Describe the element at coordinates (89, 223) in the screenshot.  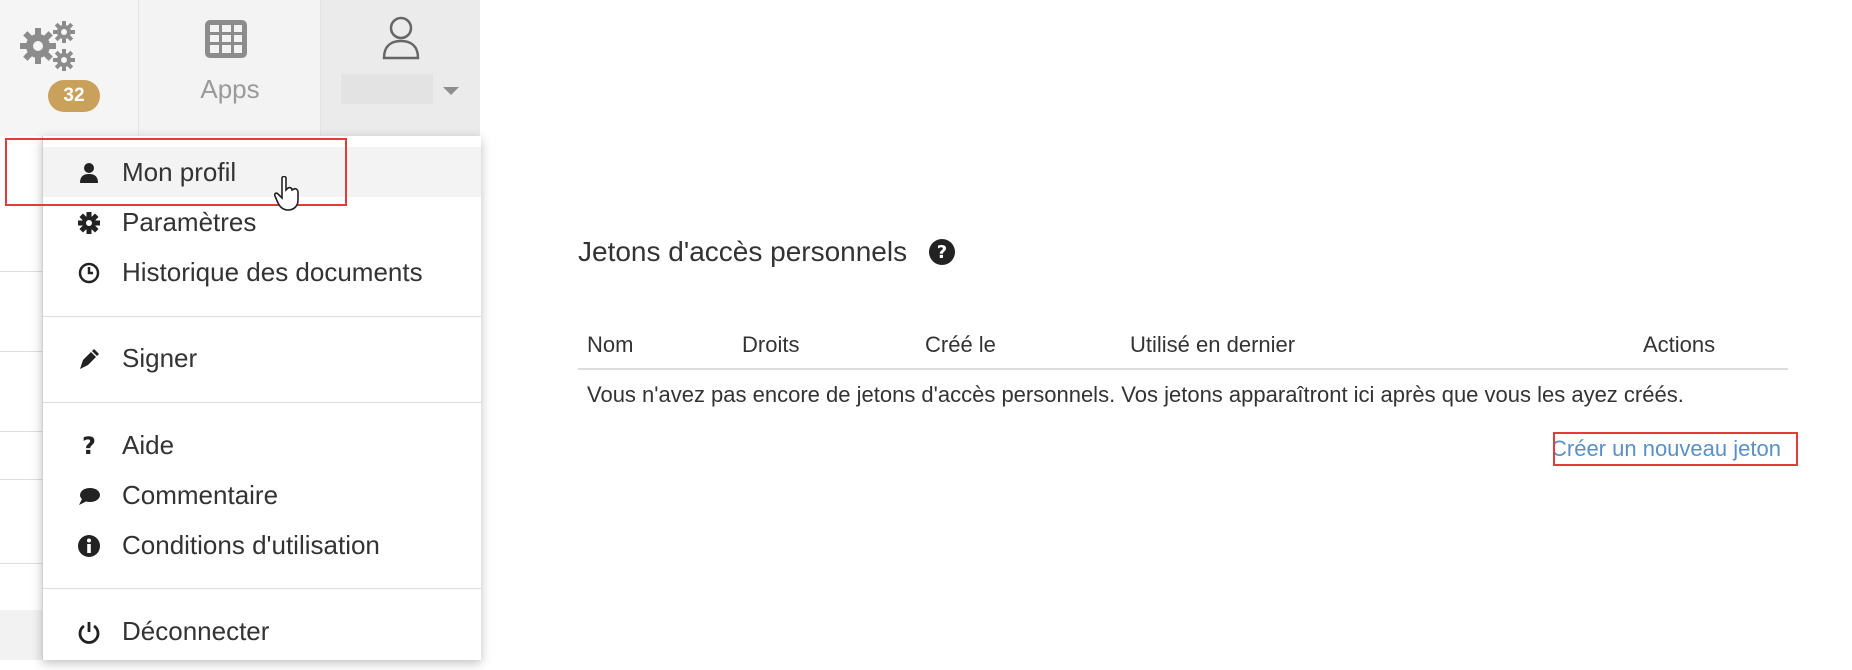
I see `gear-icon` at that location.